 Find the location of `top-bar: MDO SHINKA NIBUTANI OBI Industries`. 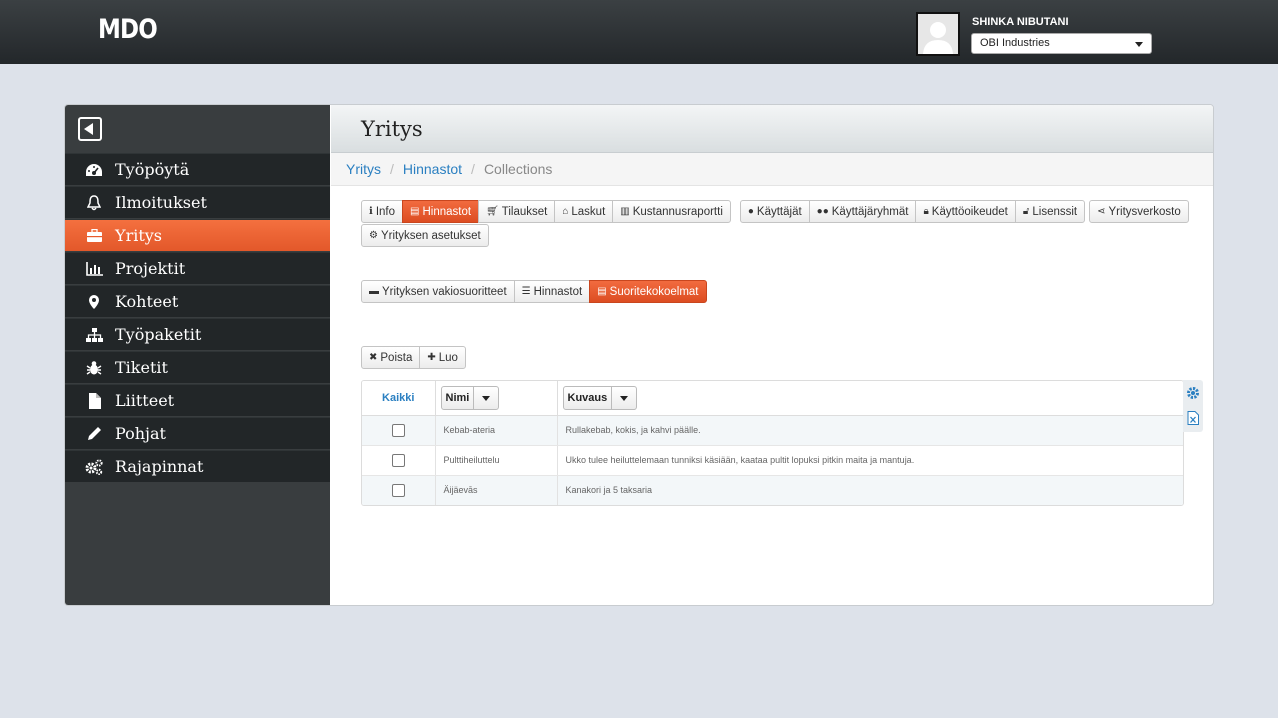

top-bar: MDO SHINKA NIBUTANI OBI Industries is located at coordinates (639, 32).